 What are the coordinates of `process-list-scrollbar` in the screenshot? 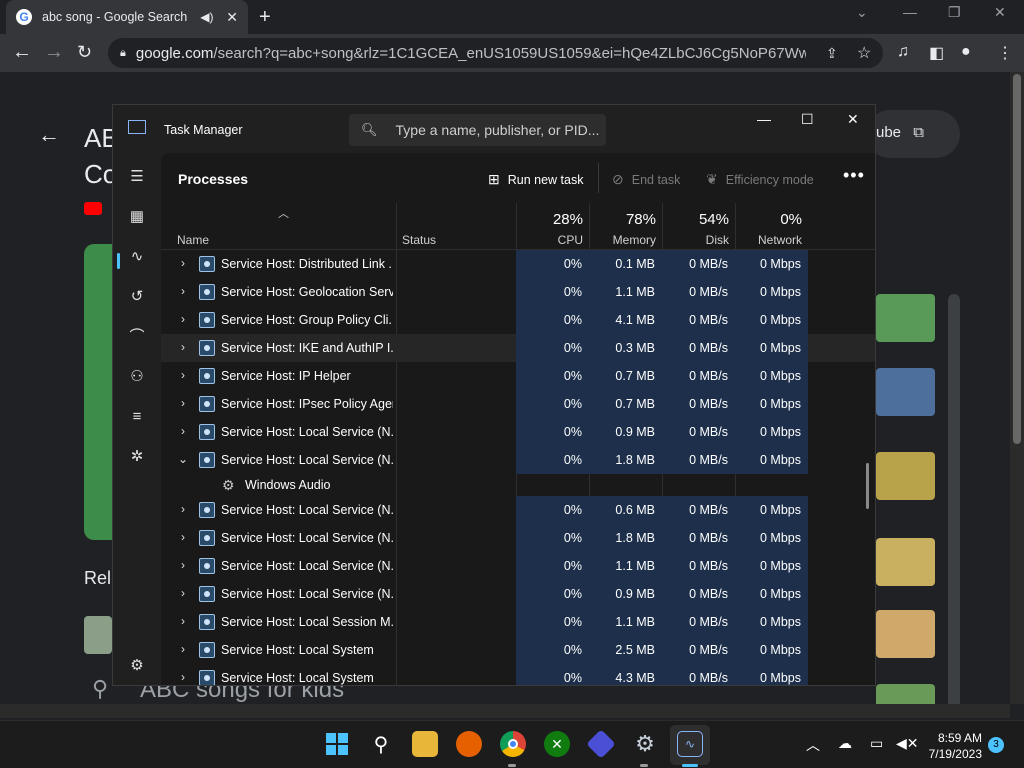 It's located at (867, 486).